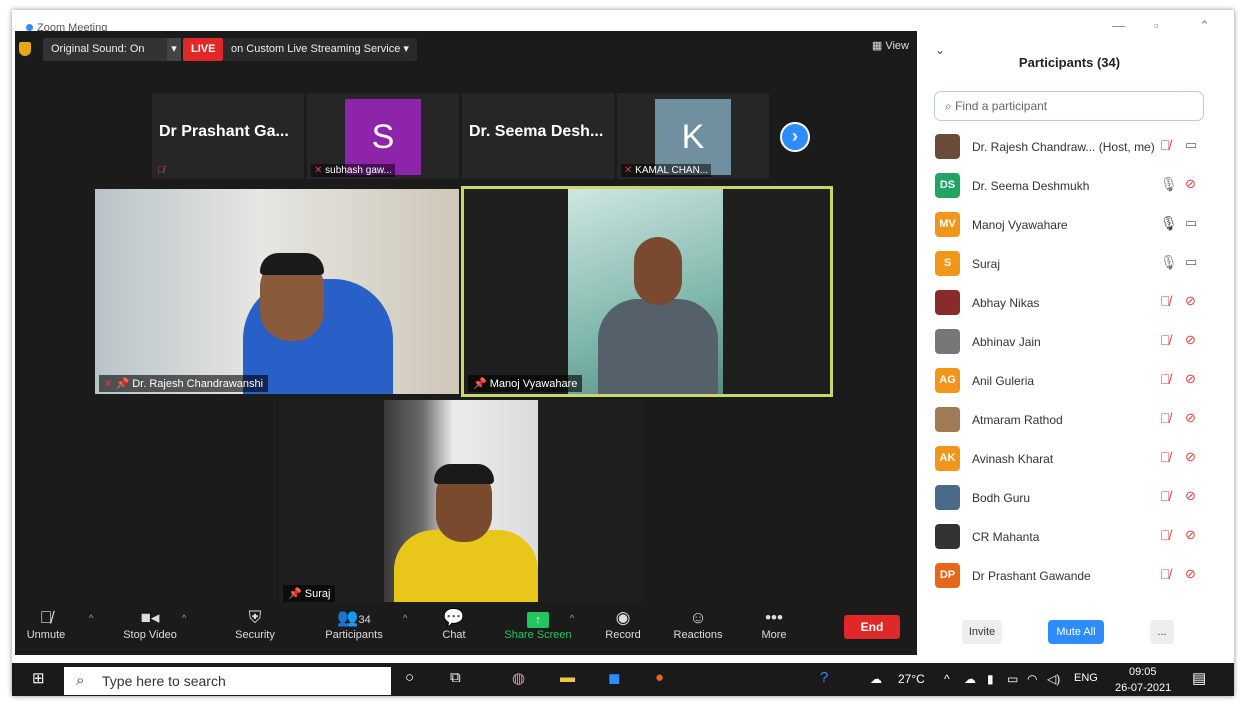  Describe the element at coordinates (1074, 147) in the screenshot. I see `participant-row: Dr. Rajesh Chandraw... (Host, me) 🎙̸ ▭` at that location.